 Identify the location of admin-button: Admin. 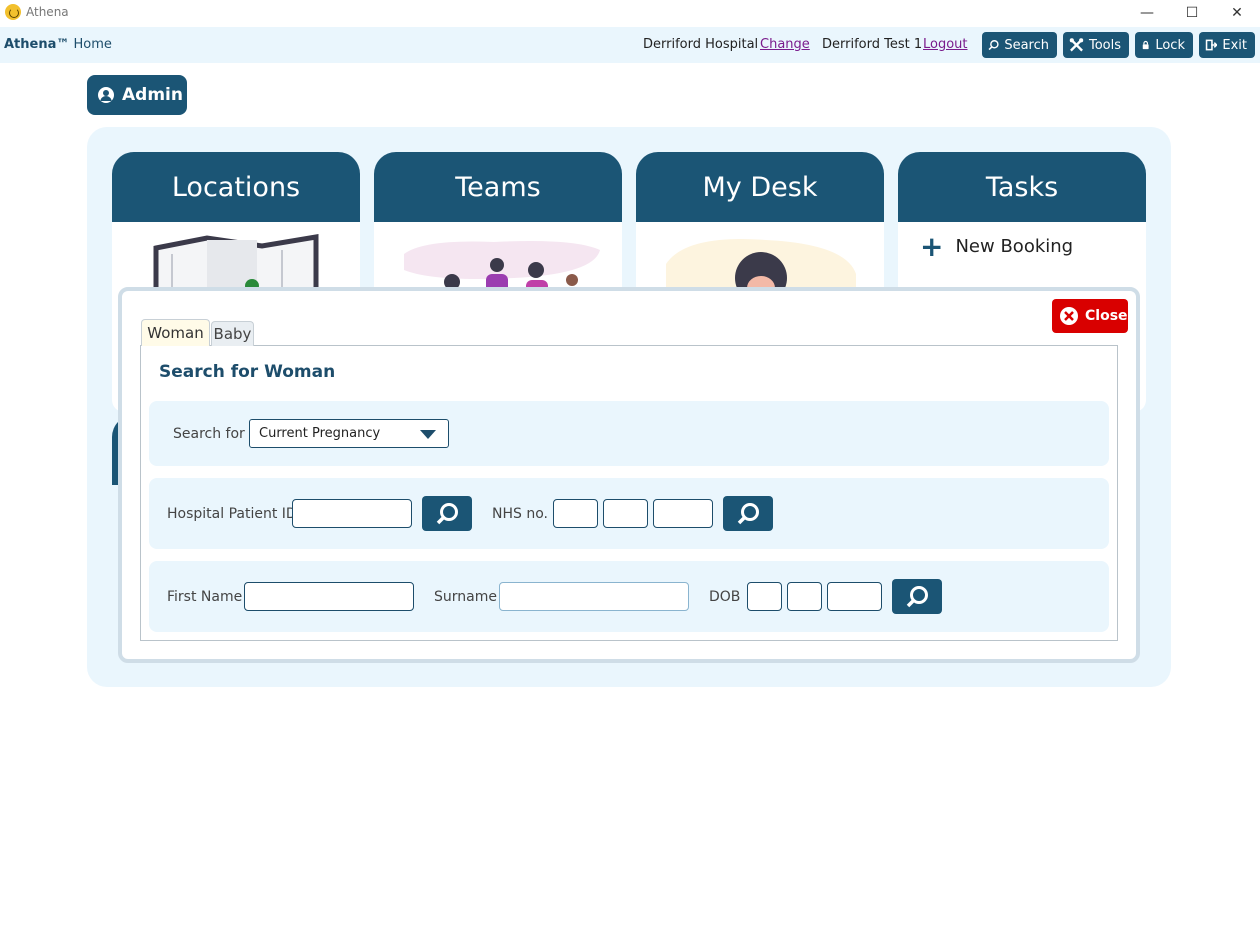
(137, 95).